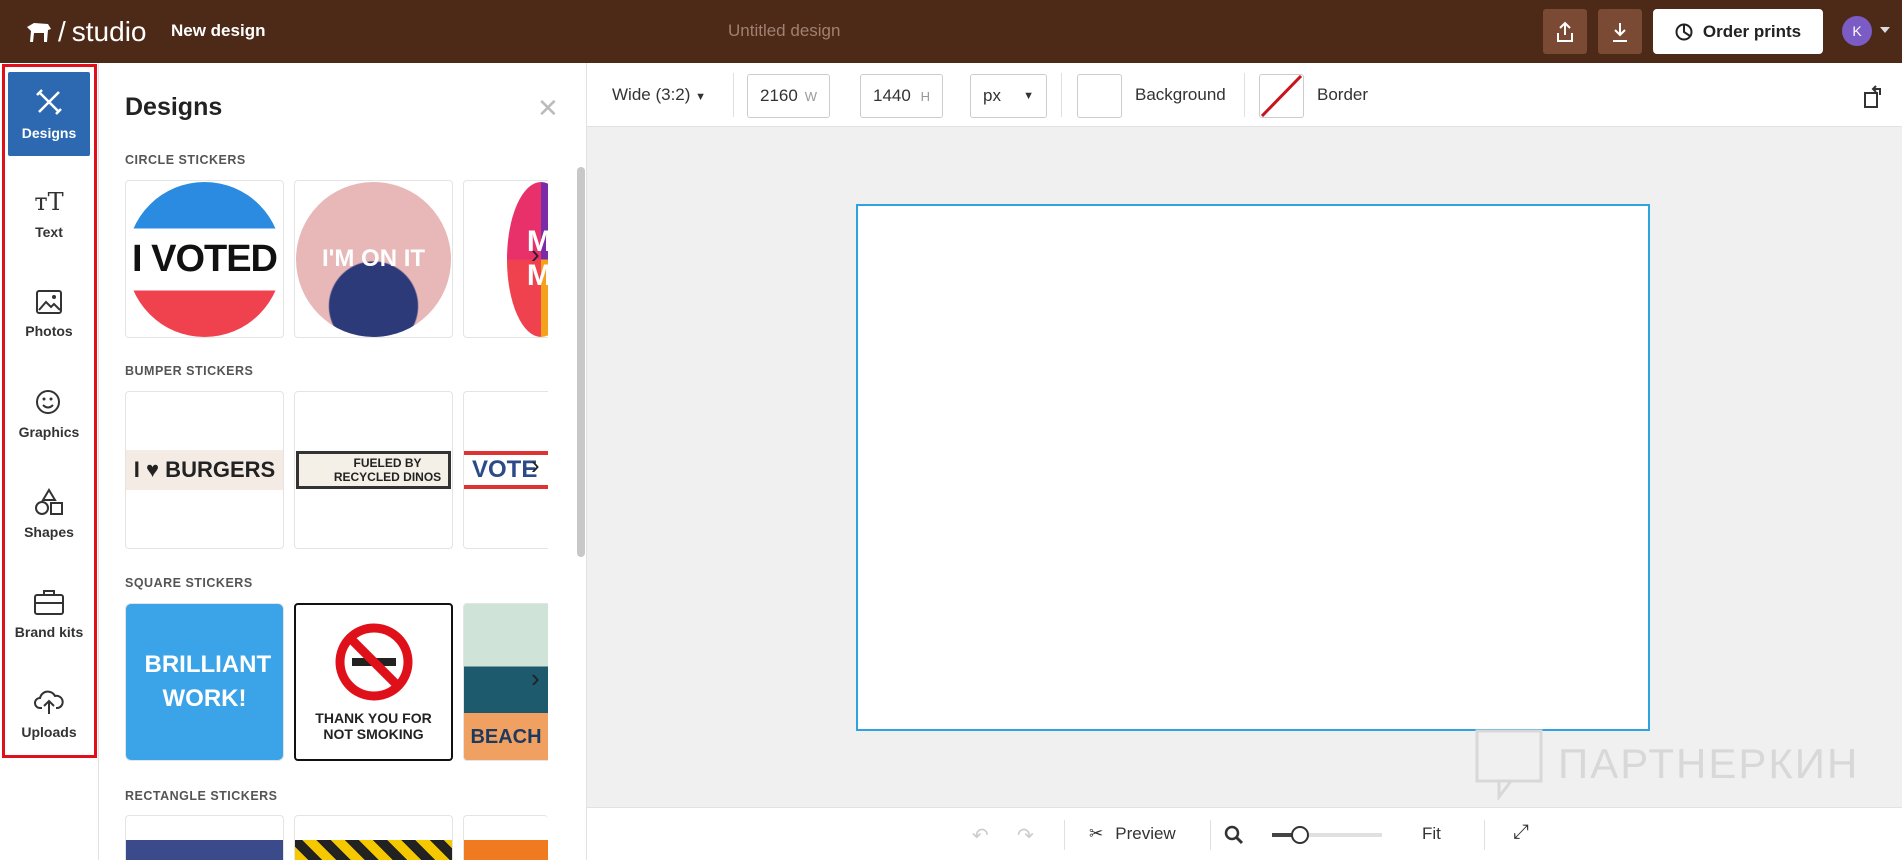 This screenshot has height=860, width=1902. I want to click on design-thumbnail: FUELED BY RECYCLED DINOS, so click(373, 470).